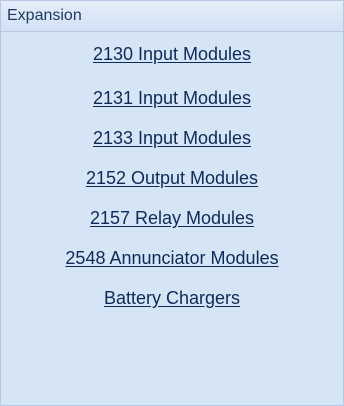  What do you see at coordinates (172, 138) in the screenshot?
I see `link-2133-input-modules: 2133 Input Modules` at bounding box center [172, 138].